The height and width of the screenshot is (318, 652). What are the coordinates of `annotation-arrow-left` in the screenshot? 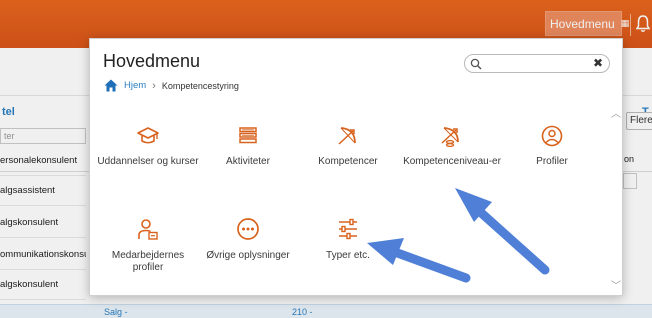 It's located at (419, 260).